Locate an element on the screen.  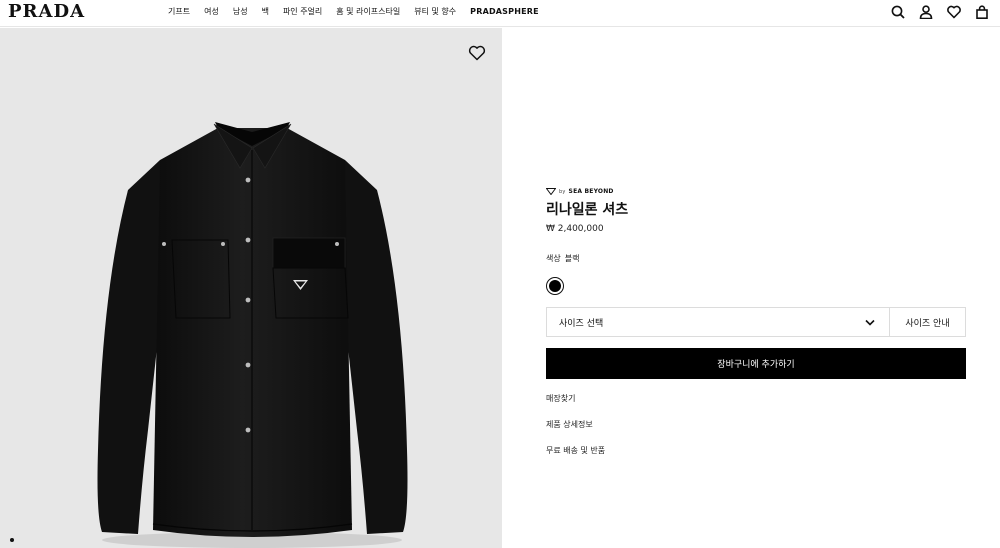
triangle-logo-icon is located at coordinates (551, 191).